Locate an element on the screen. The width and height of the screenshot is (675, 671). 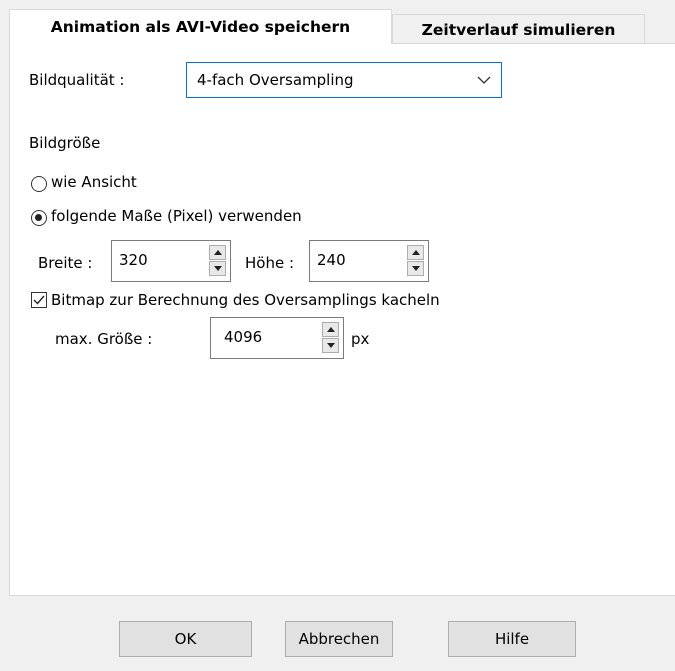
radio-custom-size is located at coordinates (39, 218).